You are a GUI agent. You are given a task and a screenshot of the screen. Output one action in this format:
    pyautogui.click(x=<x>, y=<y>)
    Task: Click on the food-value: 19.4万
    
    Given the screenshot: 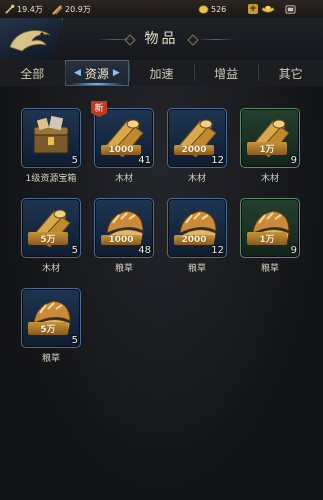 What is the action you would take?
    pyautogui.click(x=30, y=9)
    